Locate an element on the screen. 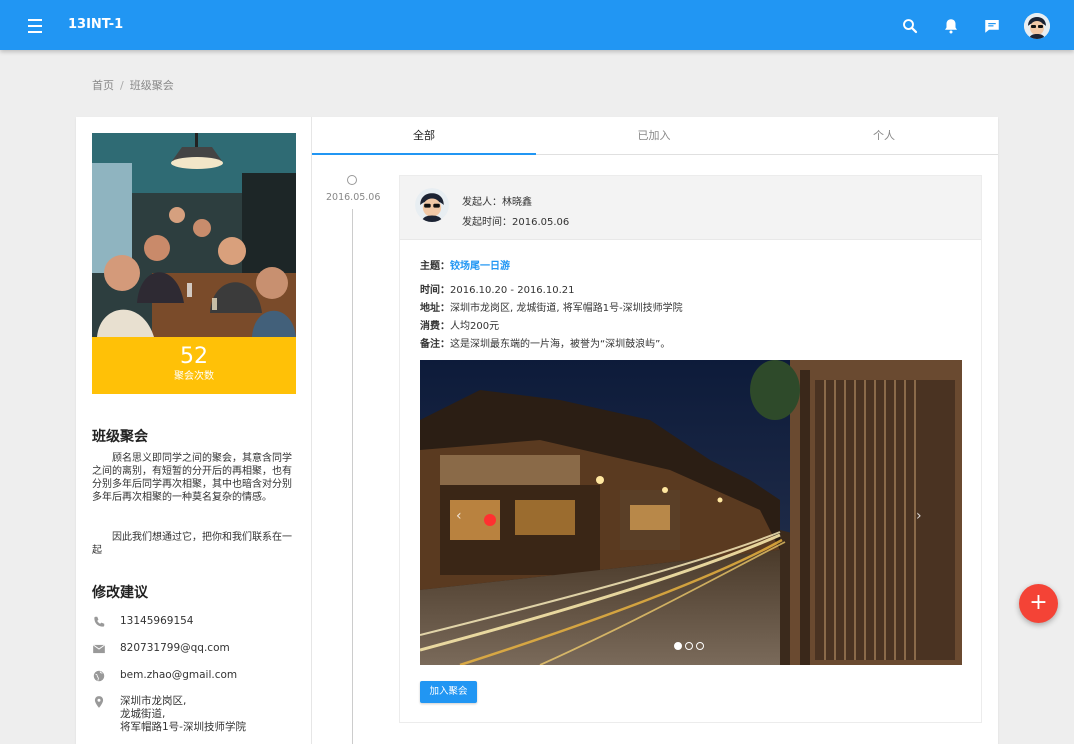 The width and height of the screenshot is (1074, 744). carousel-next-icon: › is located at coordinates (919, 516).